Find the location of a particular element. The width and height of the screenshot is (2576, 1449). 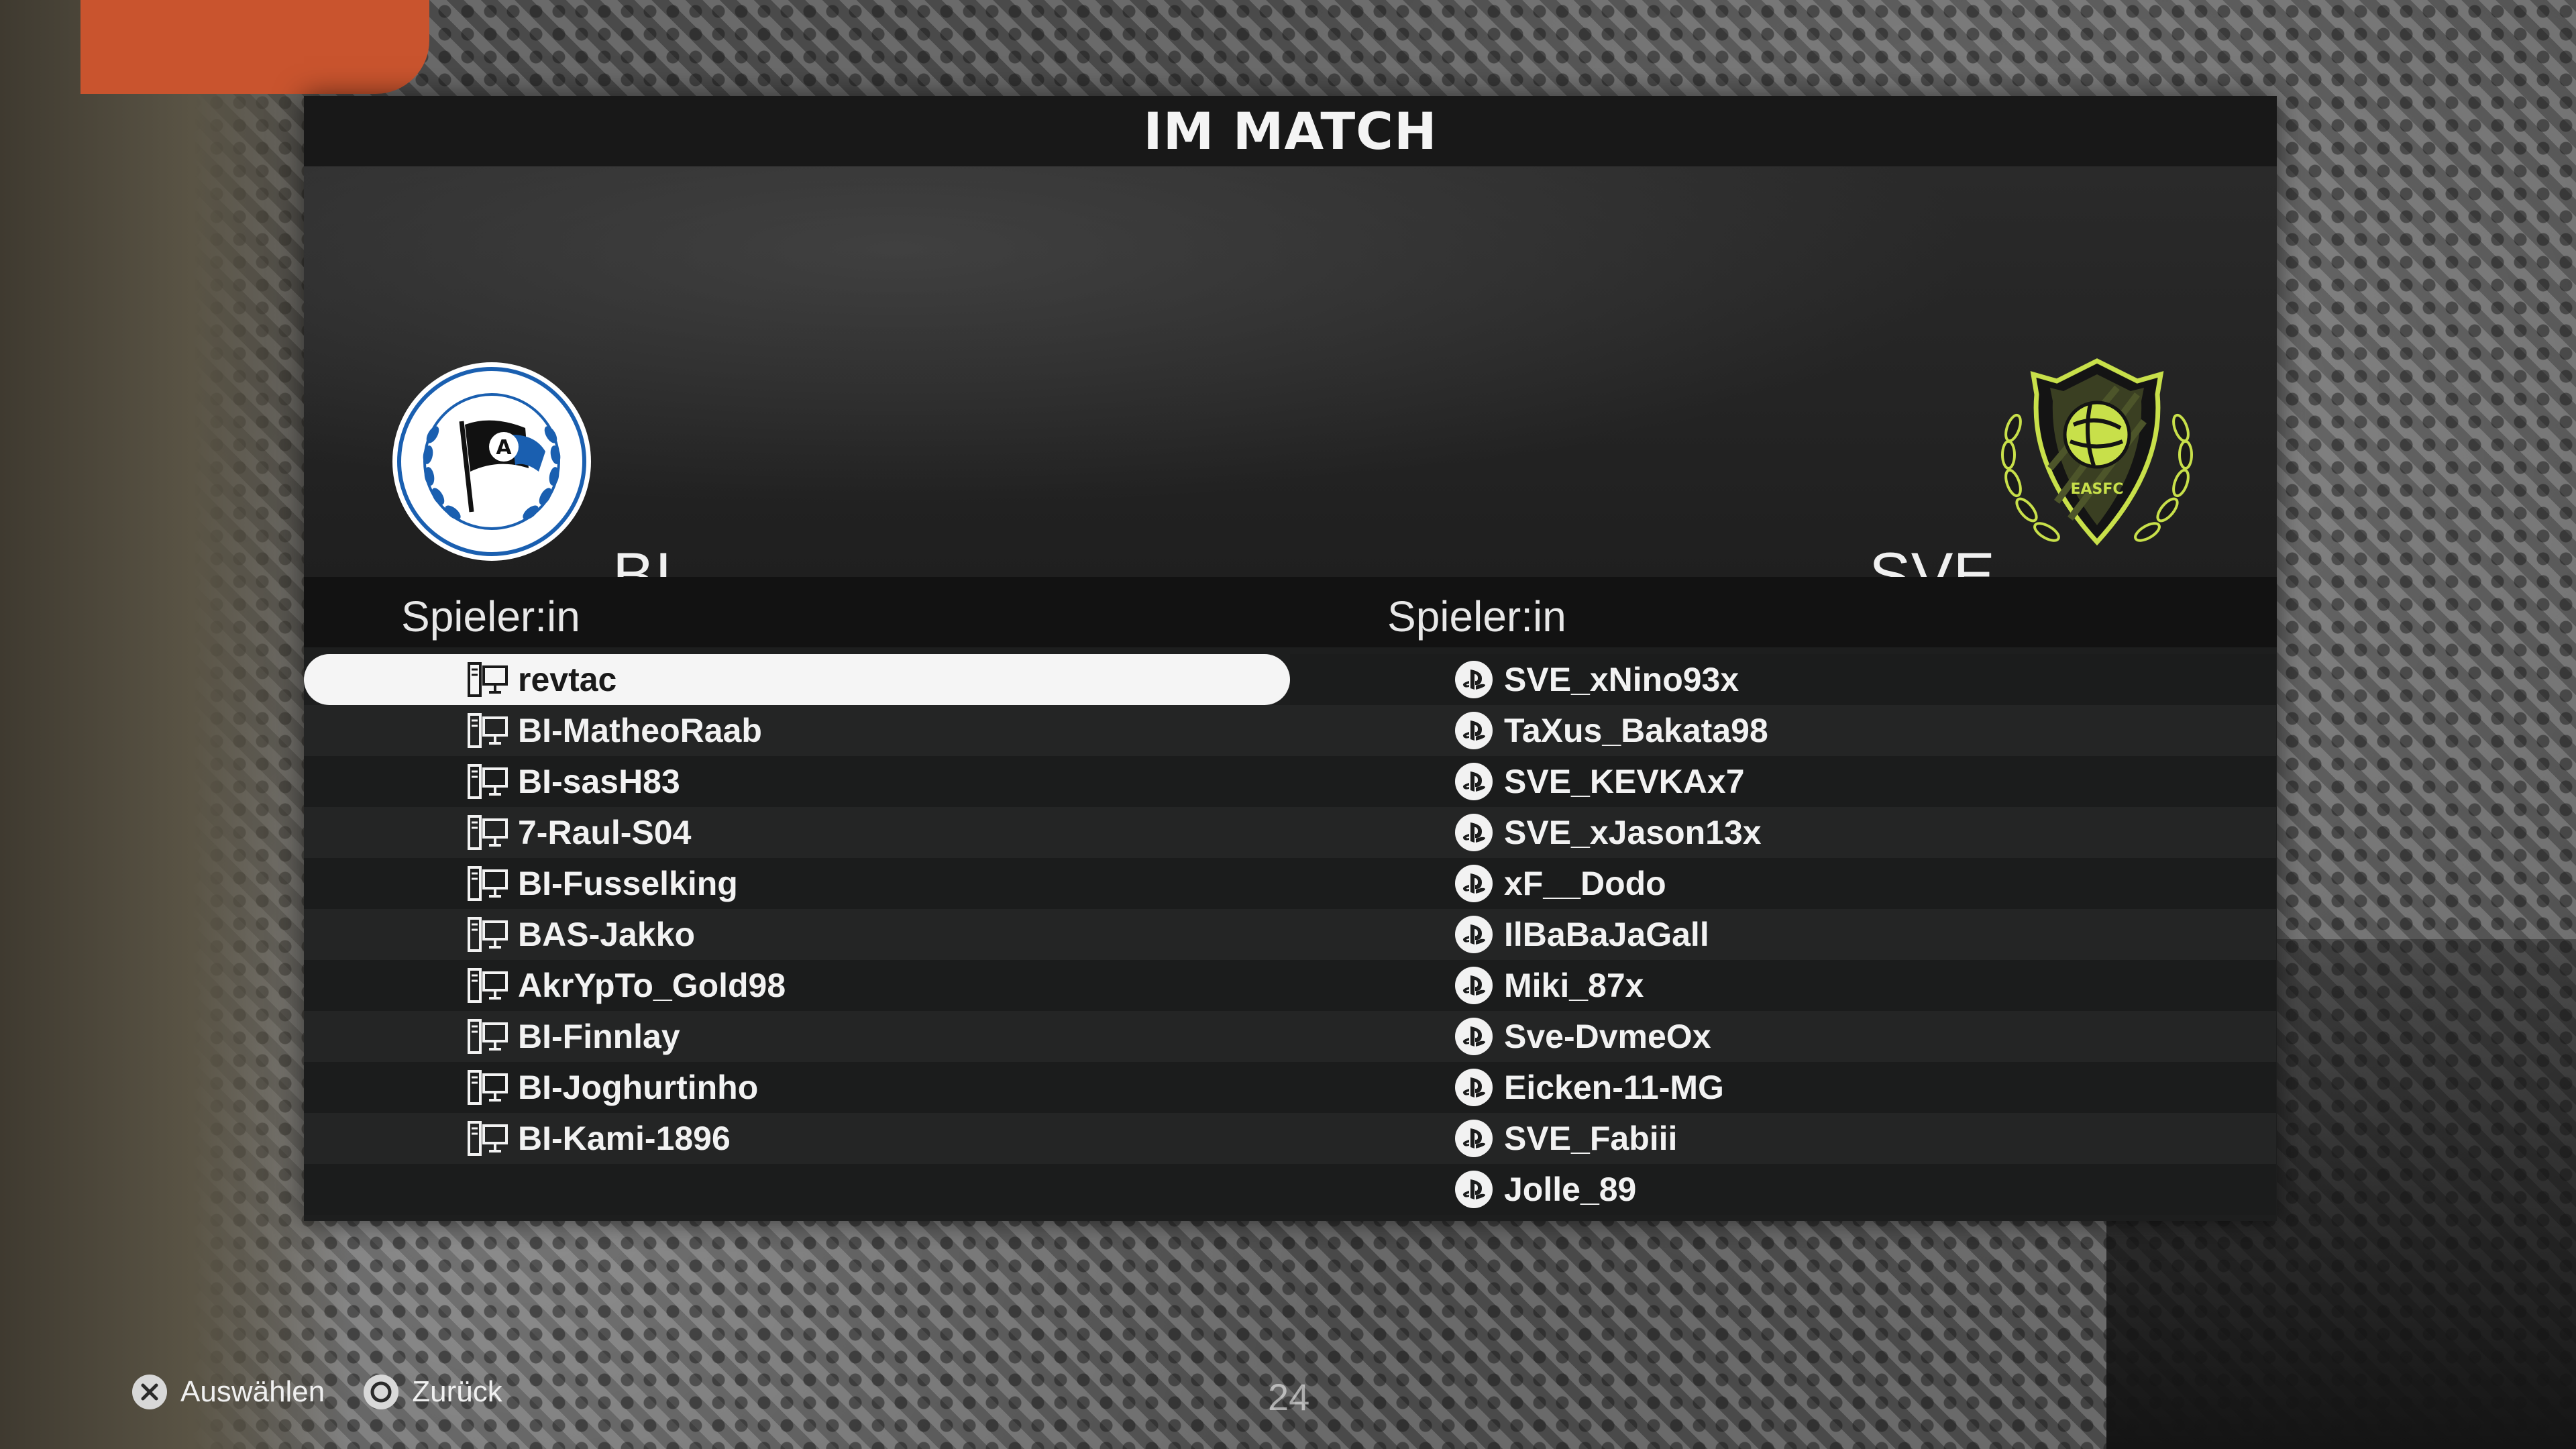

away-crest-text: EASFC is located at coordinates (2096, 489).